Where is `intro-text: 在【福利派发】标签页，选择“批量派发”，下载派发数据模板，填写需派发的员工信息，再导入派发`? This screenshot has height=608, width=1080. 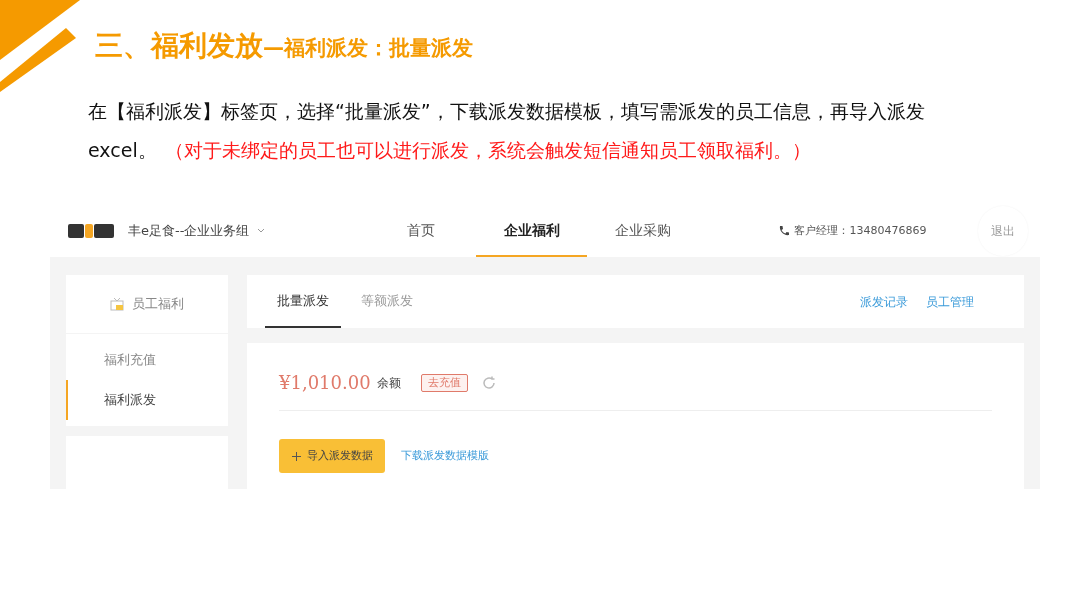 intro-text: 在【福利派发】标签页，选择“批量派发”，下载派发数据模板，填写需派发的员工信息，再导入派发 is located at coordinates (506, 111).